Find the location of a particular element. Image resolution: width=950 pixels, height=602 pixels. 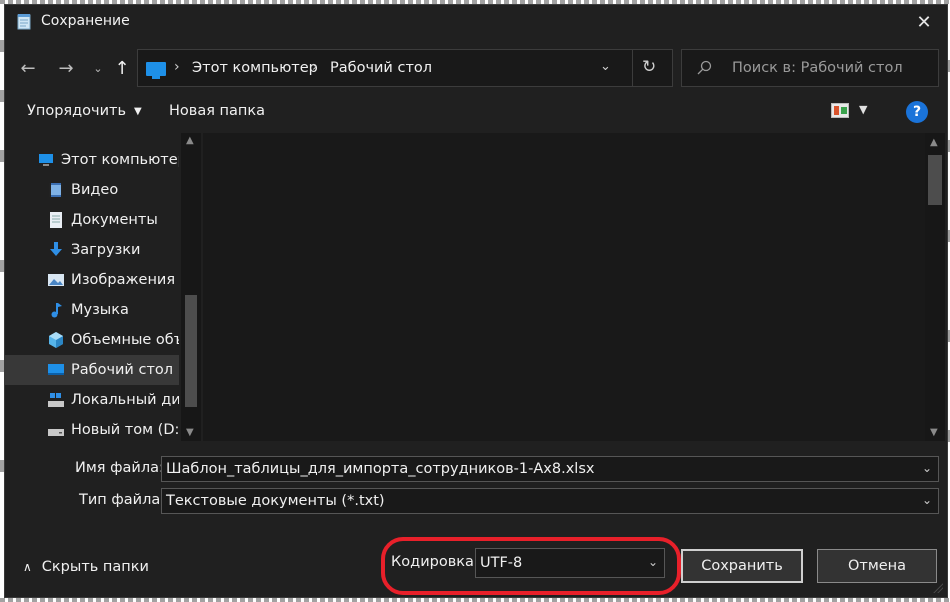

documents-icon is located at coordinates (56, 220).